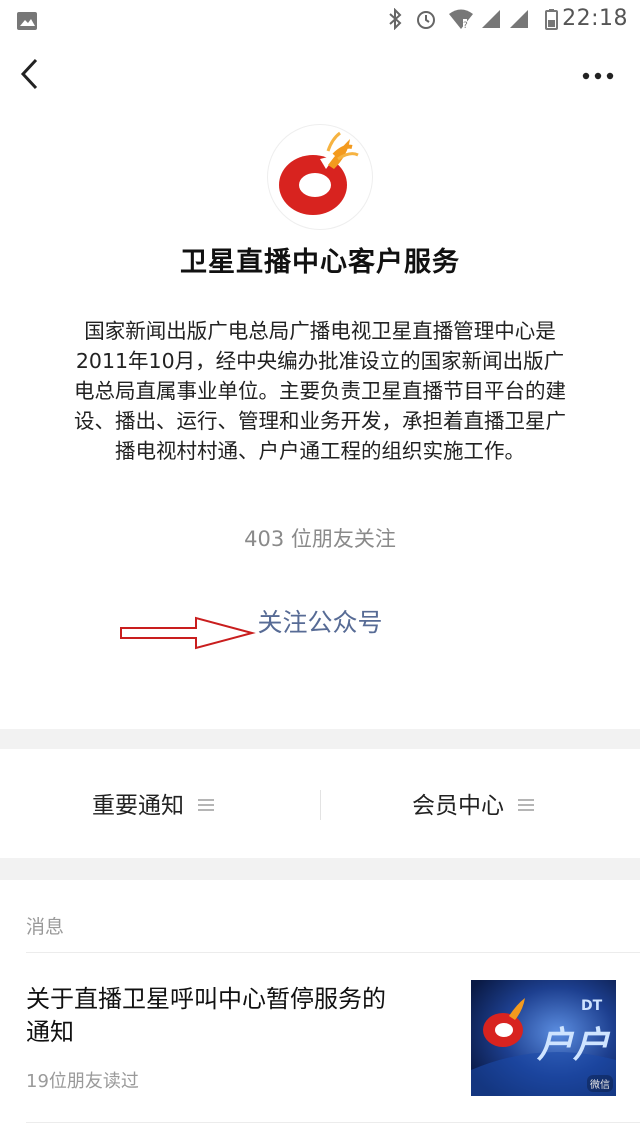 The width and height of the screenshot is (640, 1138). What do you see at coordinates (29, 74) in the screenshot?
I see `chevron-left-icon` at bounding box center [29, 74].